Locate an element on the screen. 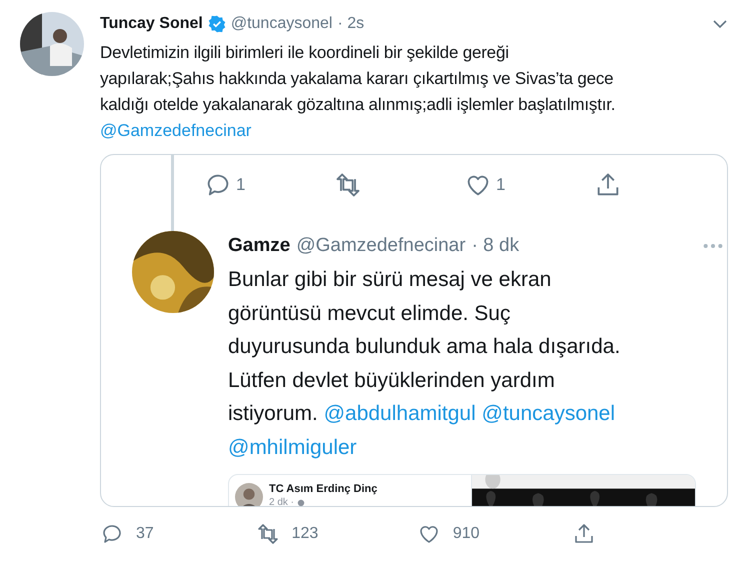 This screenshot has height=570, width=742. tweet-text: Devletimizin ilgili birimleri ile koordineli bir şekilde gereği yapılarak;Şahıs hakkında yakalama kararı çıkartılmış ve Sivas’ta gece kaldığı otelde yakalanarak gözaltına alınmış;adli işlemler başlatılmıştır. is located at coordinates (358, 79).